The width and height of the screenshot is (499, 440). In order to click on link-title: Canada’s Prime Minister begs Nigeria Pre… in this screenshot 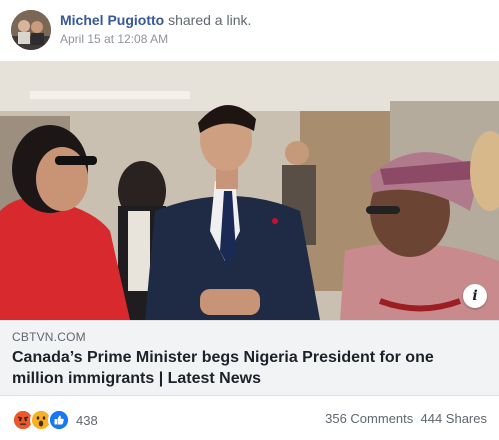, I will do `click(247, 368)`.